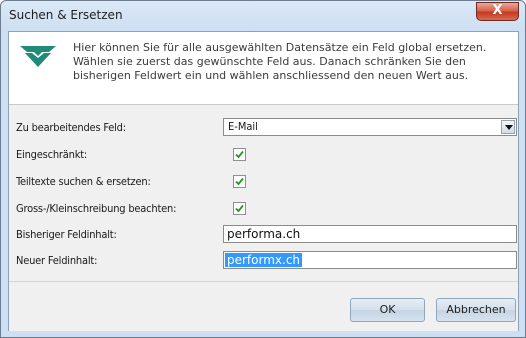 The height and width of the screenshot is (338, 526). I want to click on case-sensitive-label: Gross-/Kleinschreibung beachten:, so click(96, 208).